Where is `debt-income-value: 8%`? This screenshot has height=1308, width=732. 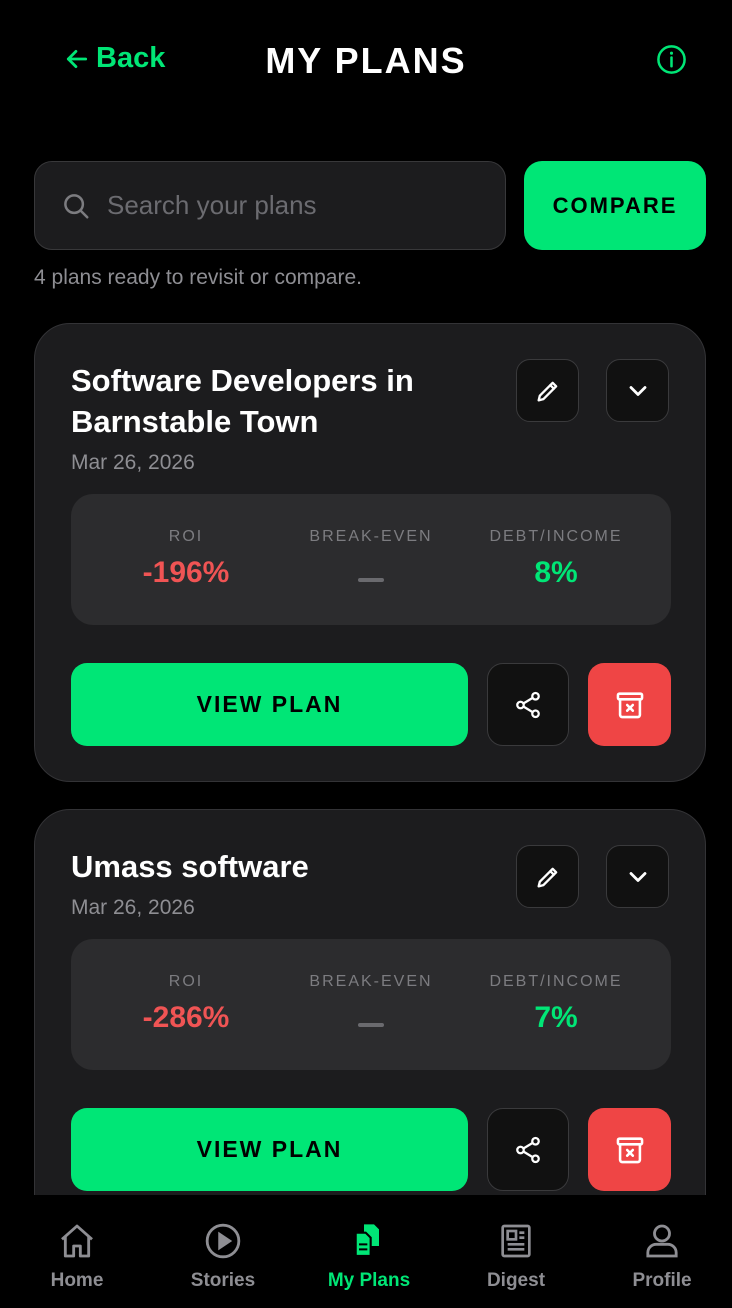
debt-income-value: 8% is located at coordinates (556, 572).